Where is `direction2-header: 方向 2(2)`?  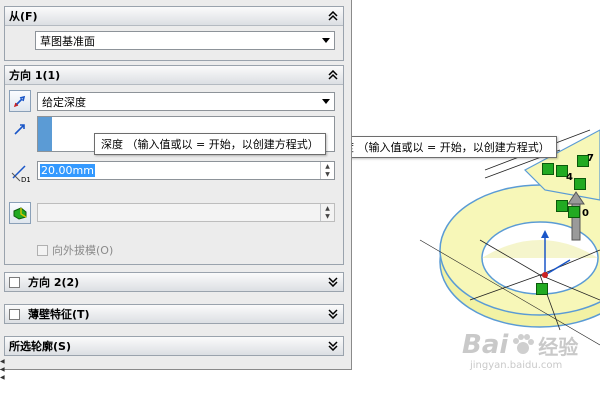
direction2-header: 方向 2(2) is located at coordinates (174, 282).